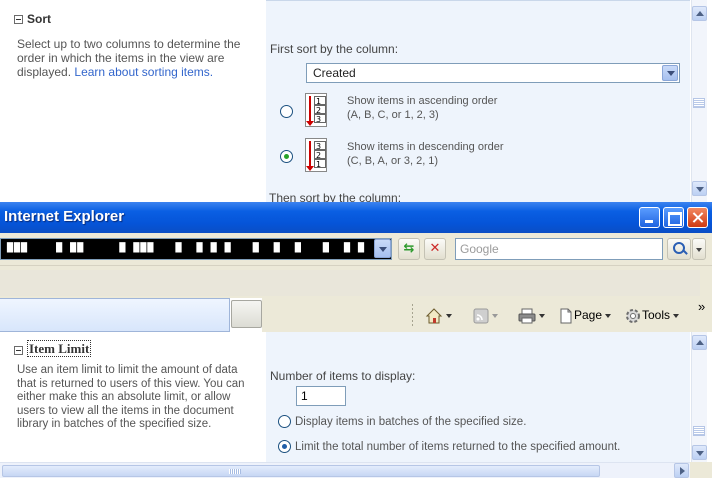 This screenshot has width=712, height=489. I want to click on item-count-input: 1, so click(321, 396).